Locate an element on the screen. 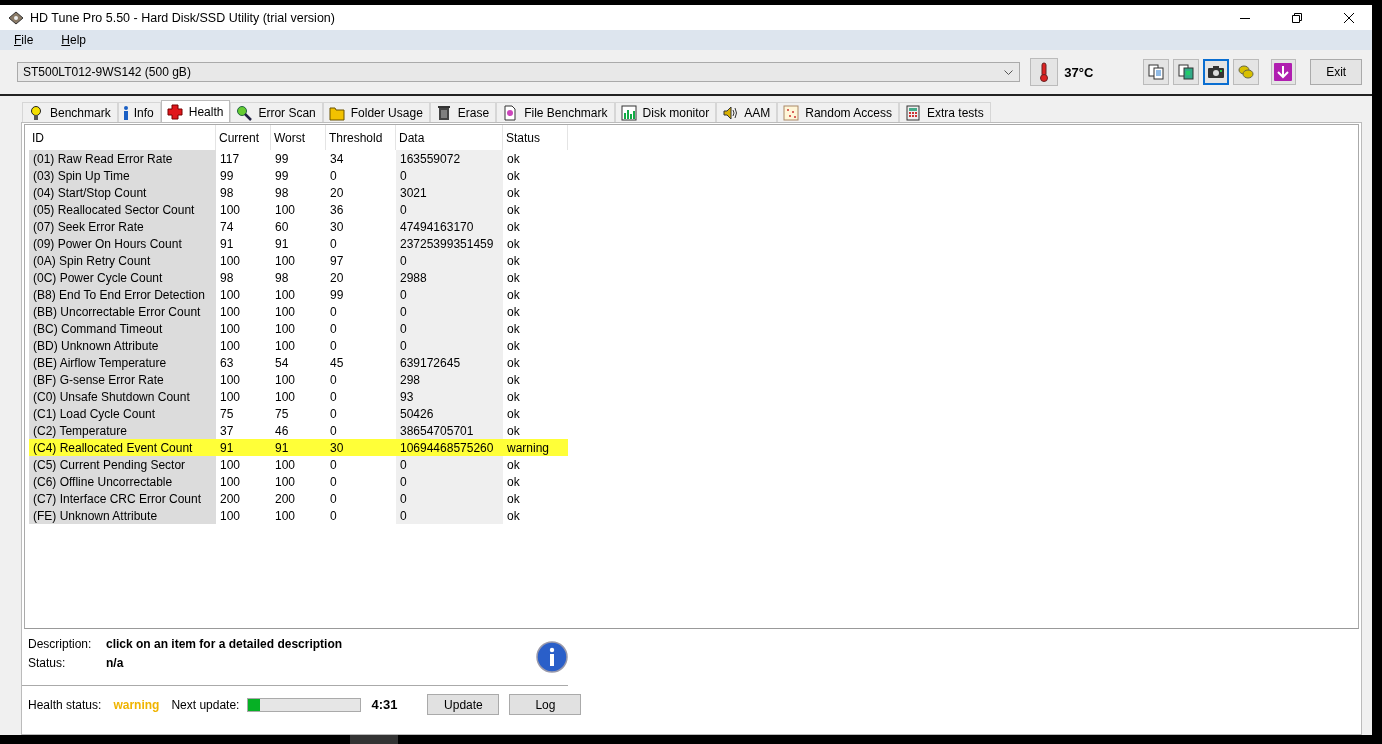  temperature-reading: 37°C is located at coordinates (1079, 72).